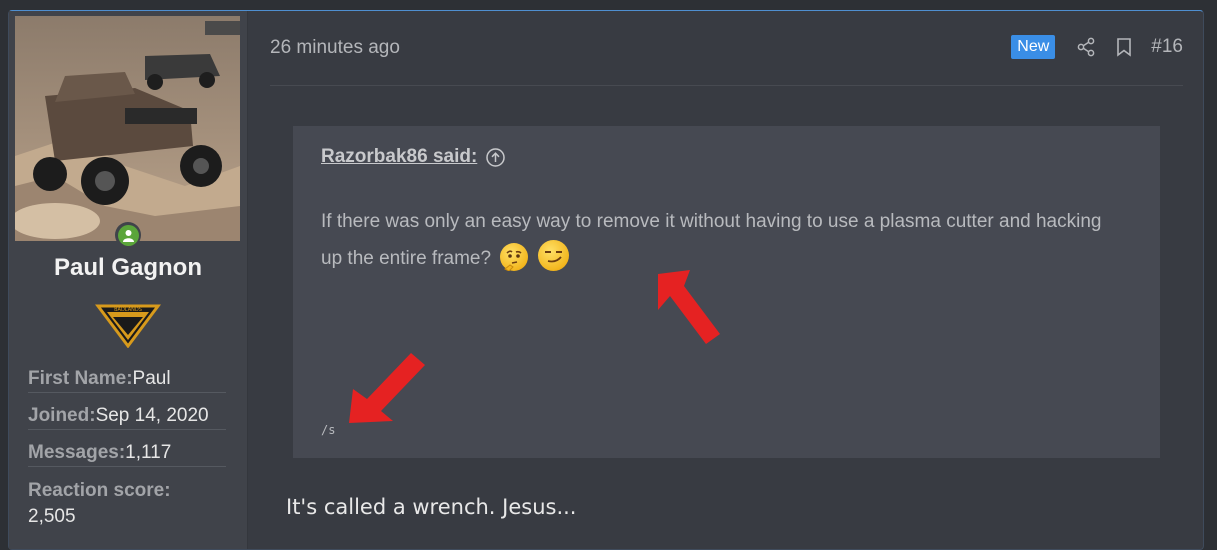 The image size is (1217, 550). I want to click on quote-header: Razorbak86 said:, so click(413, 157).